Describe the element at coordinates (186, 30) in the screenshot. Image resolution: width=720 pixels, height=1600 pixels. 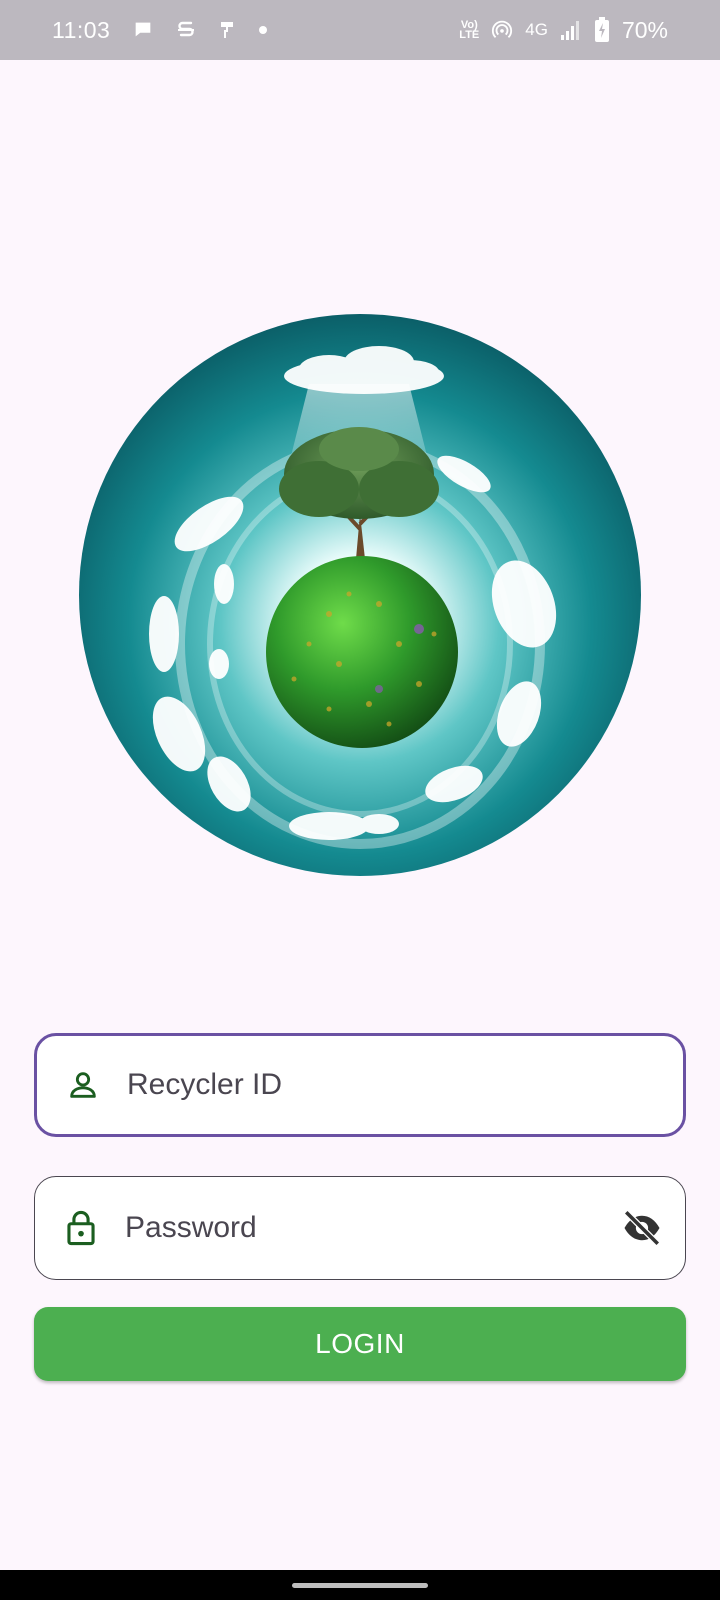
I see `app-s-notification-icon` at that location.